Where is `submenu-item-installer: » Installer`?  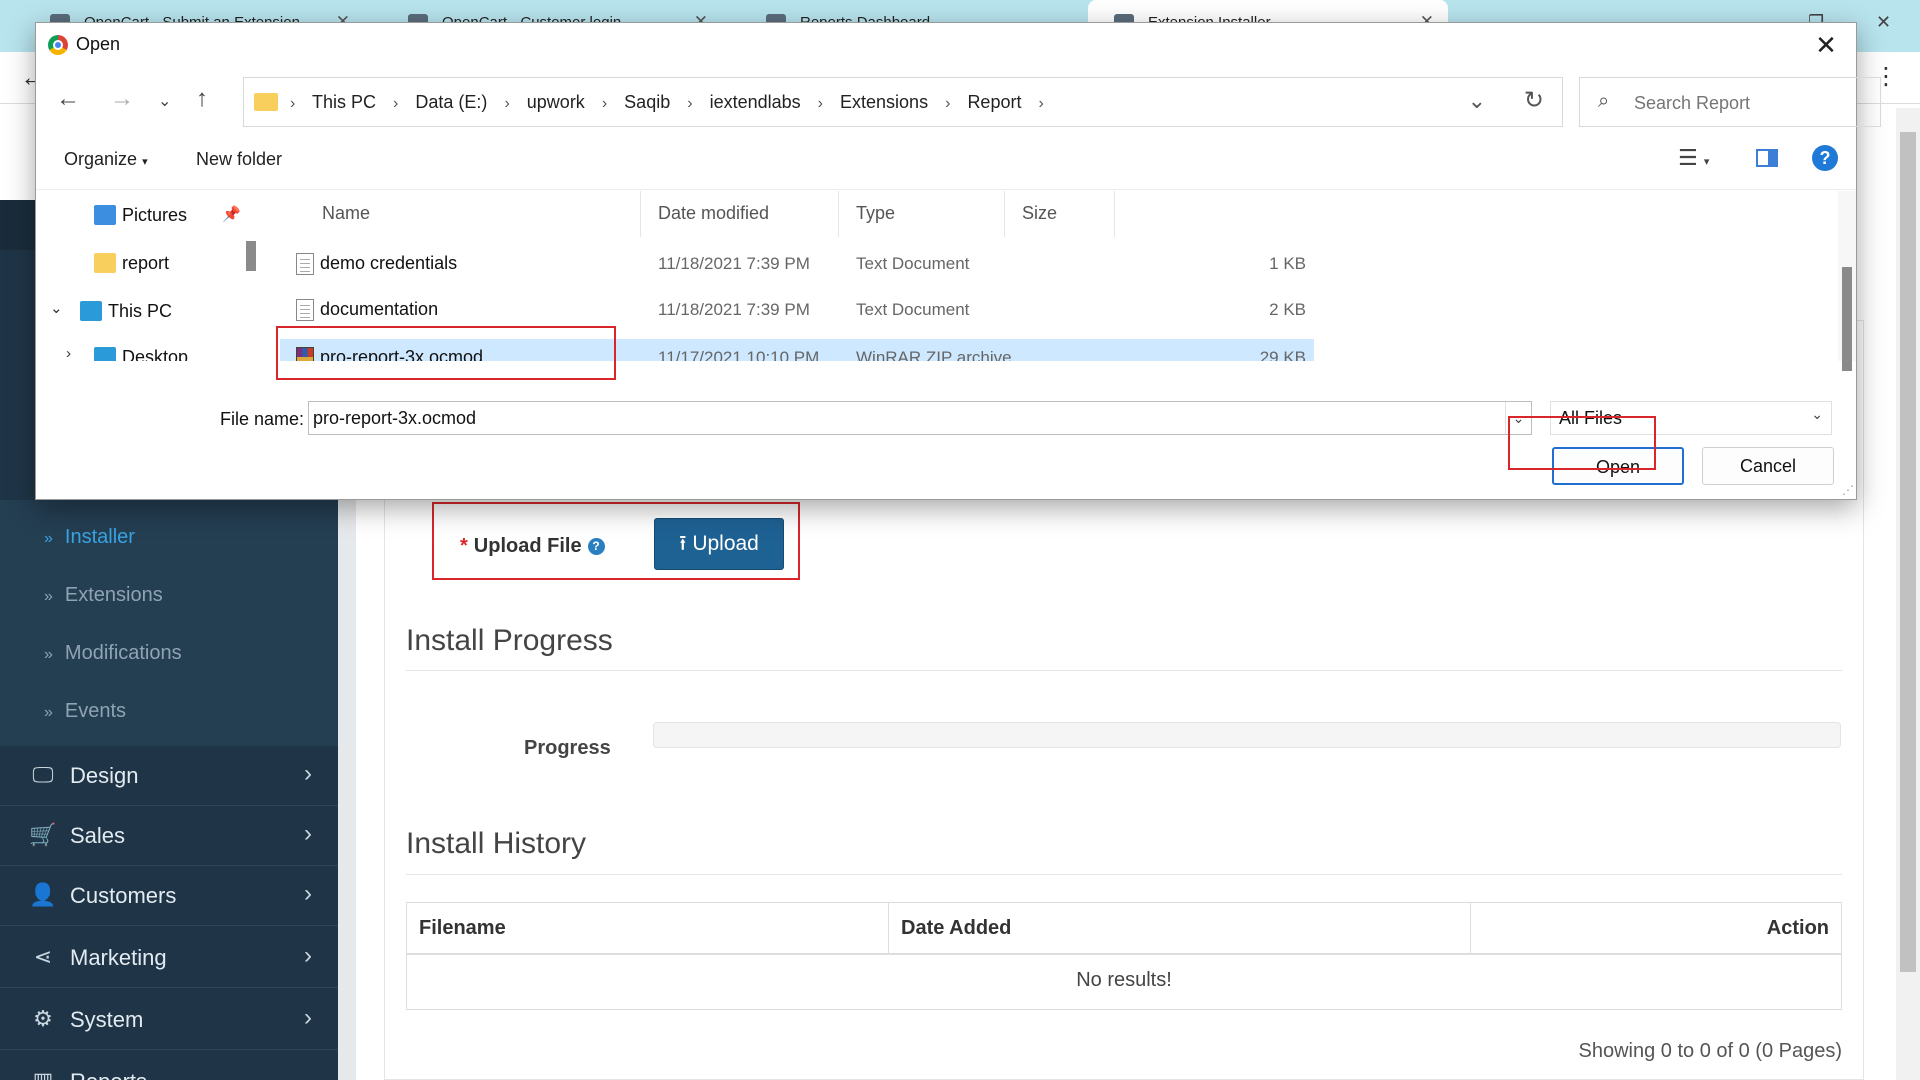
submenu-item-installer: » Installer is located at coordinates (89, 537).